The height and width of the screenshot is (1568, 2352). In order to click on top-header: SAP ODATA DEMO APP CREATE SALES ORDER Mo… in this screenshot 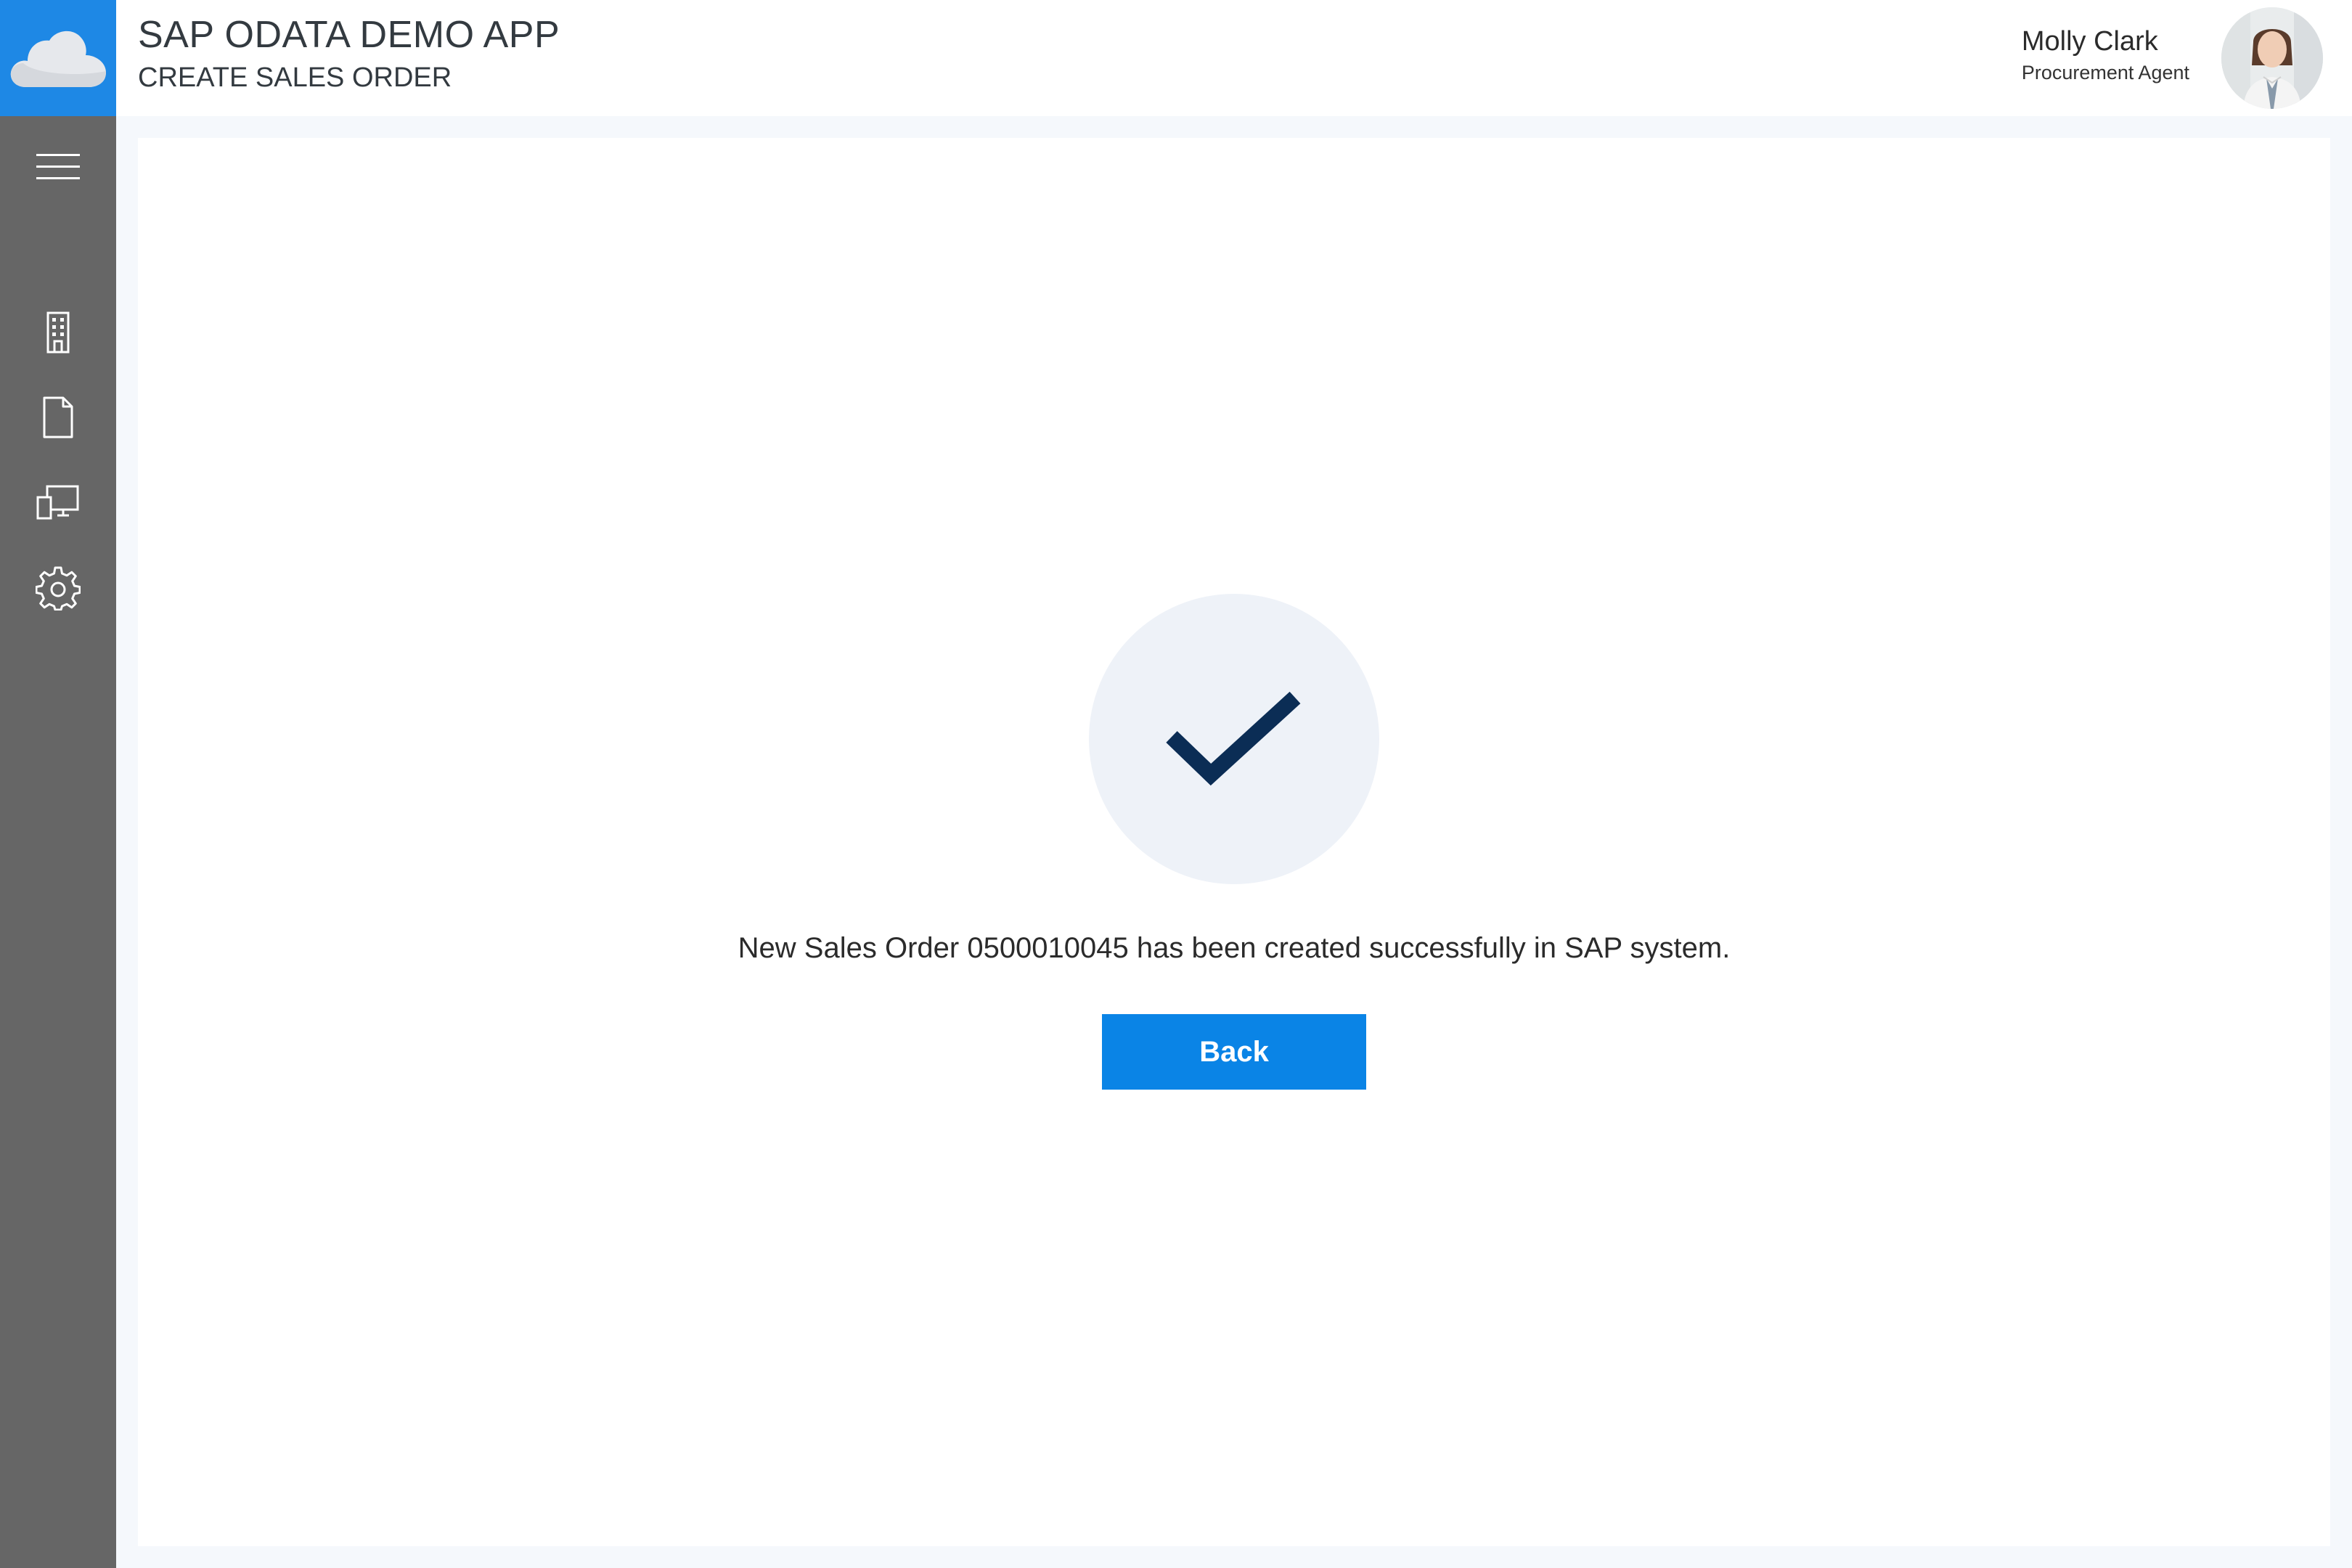, I will do `click(1234, 58)`.